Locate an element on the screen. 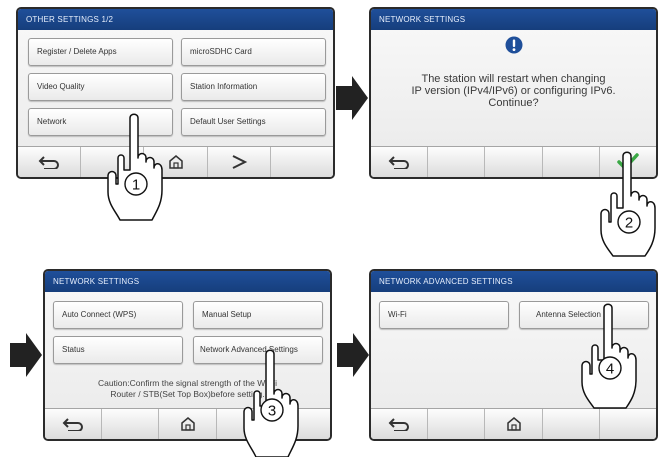 This screenshot has width=664, height=457. next-icon is located at coordinates (239, 162).